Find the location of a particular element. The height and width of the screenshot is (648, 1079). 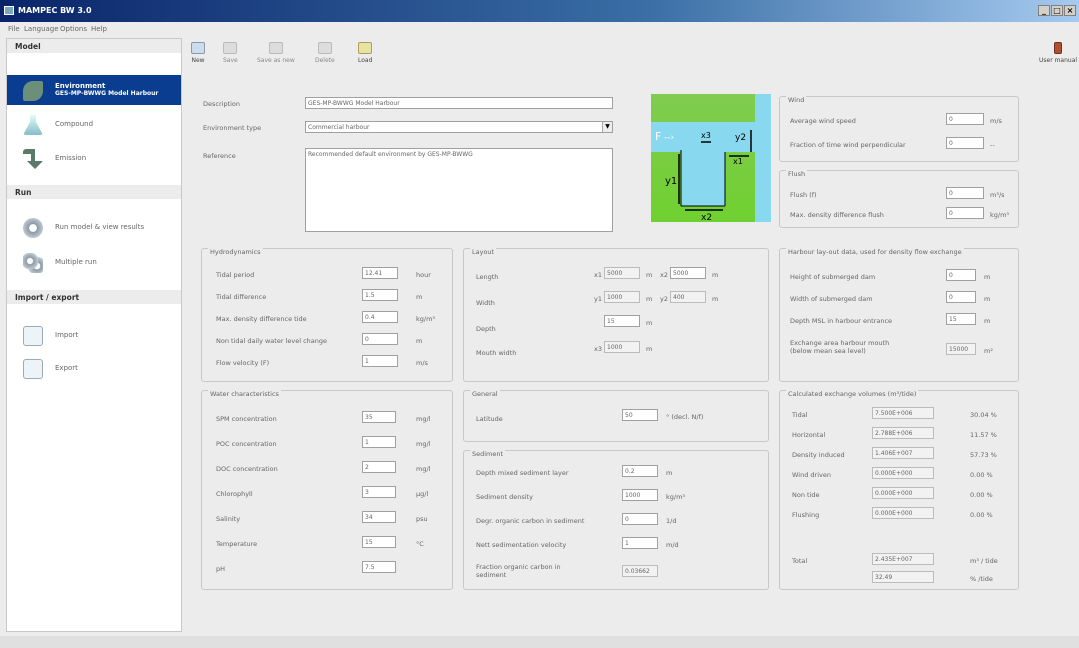

flush-density-input: 0 is located at coordinates (965, 213).